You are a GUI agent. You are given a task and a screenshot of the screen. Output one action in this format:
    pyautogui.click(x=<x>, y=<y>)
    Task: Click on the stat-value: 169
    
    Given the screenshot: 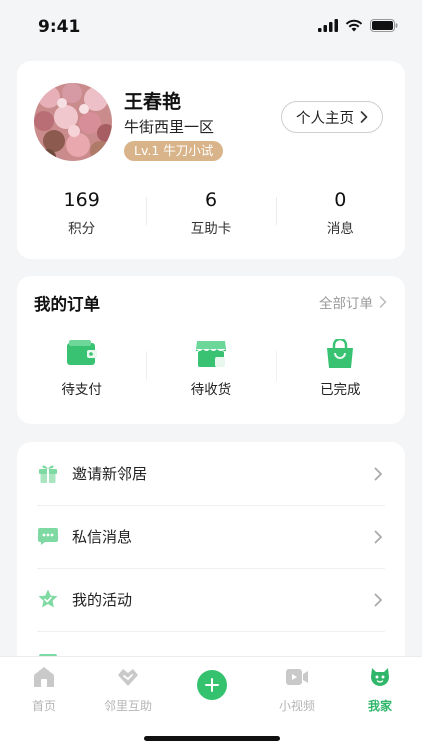 What is the action you would take?
    pyautogui.click(x=81, y=200)
    